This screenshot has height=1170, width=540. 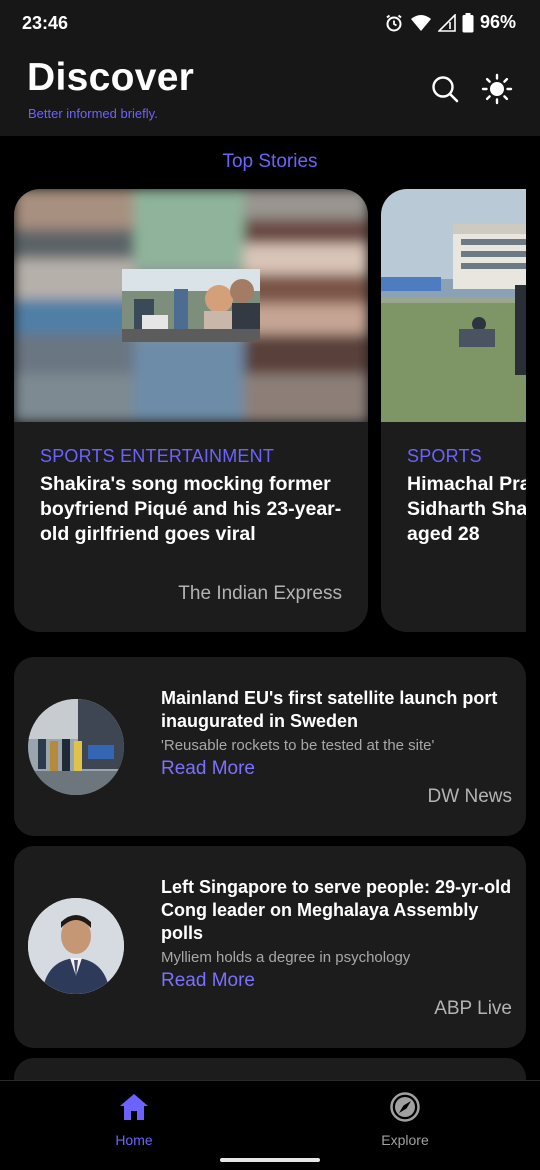 What do you see at coordinates (469, 796) in the screenshot?
I see `news-source: DW News` at bounding box center [469, 796].